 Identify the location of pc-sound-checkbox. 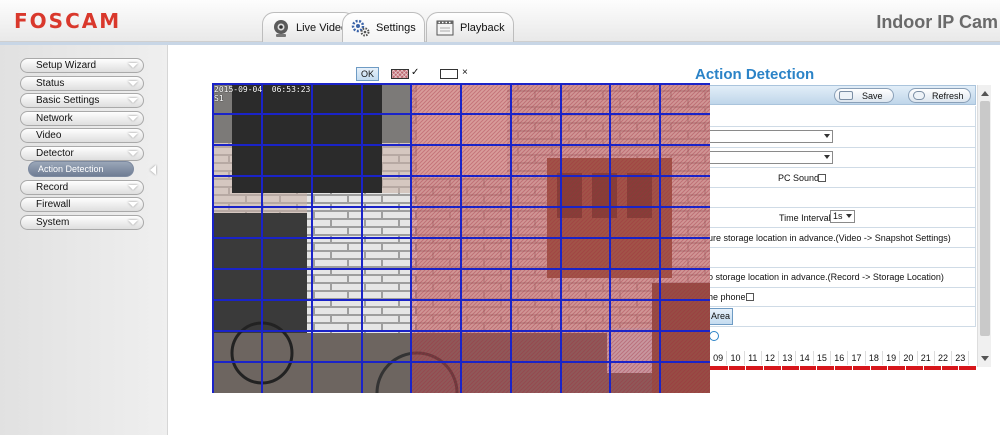
(822, 178).